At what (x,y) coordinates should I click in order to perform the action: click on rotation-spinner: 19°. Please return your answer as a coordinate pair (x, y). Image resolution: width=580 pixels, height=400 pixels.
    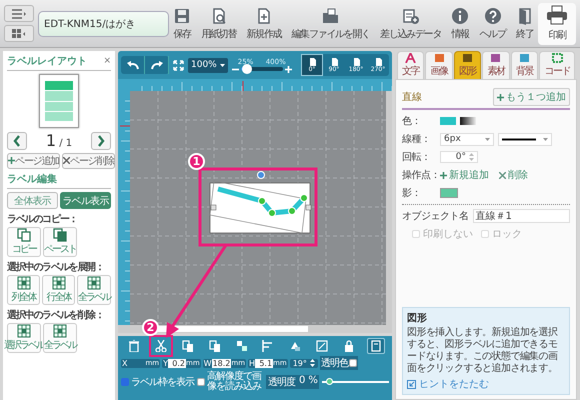
    Looking at the image, I should click on (304, 363).